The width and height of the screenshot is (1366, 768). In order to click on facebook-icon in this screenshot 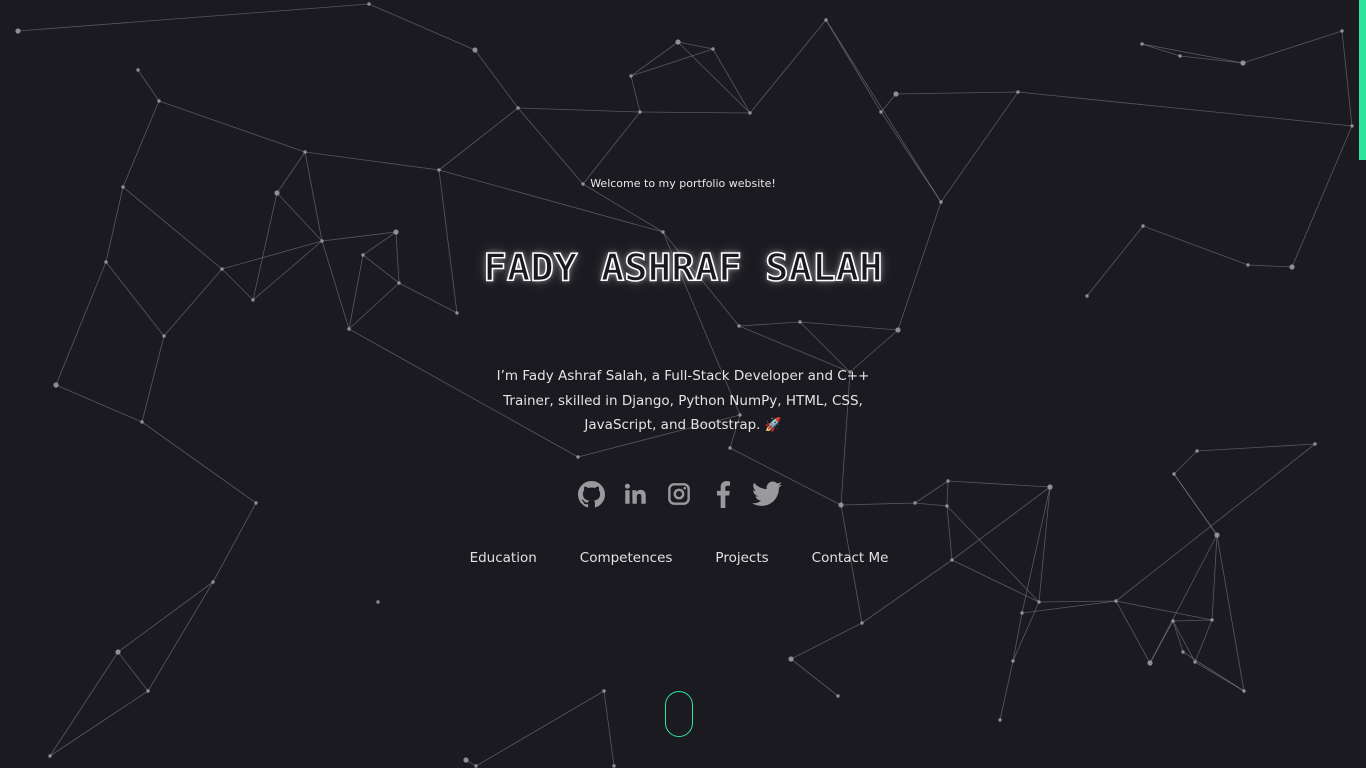, I will do `click(723, 494)`.